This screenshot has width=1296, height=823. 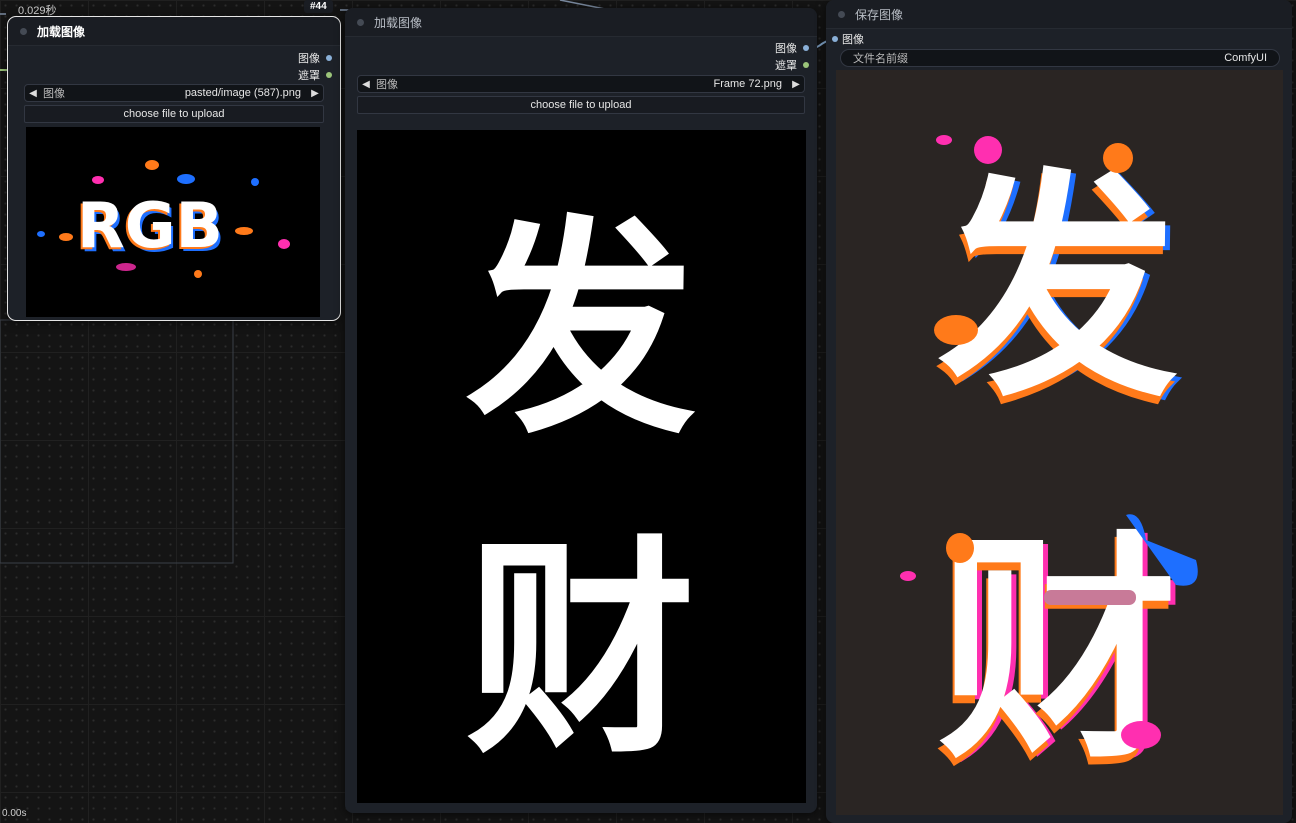 What do you see at coordinates (848, 39) in the screenshot?
I see `input-image: 图像` at bounding box center [848, 39].